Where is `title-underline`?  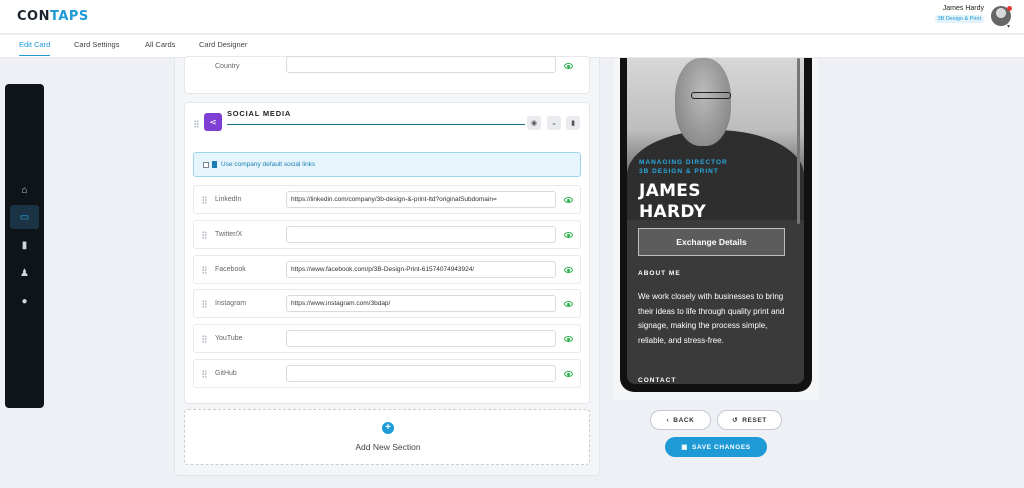 title-underline is located at coordinates (376, 124).